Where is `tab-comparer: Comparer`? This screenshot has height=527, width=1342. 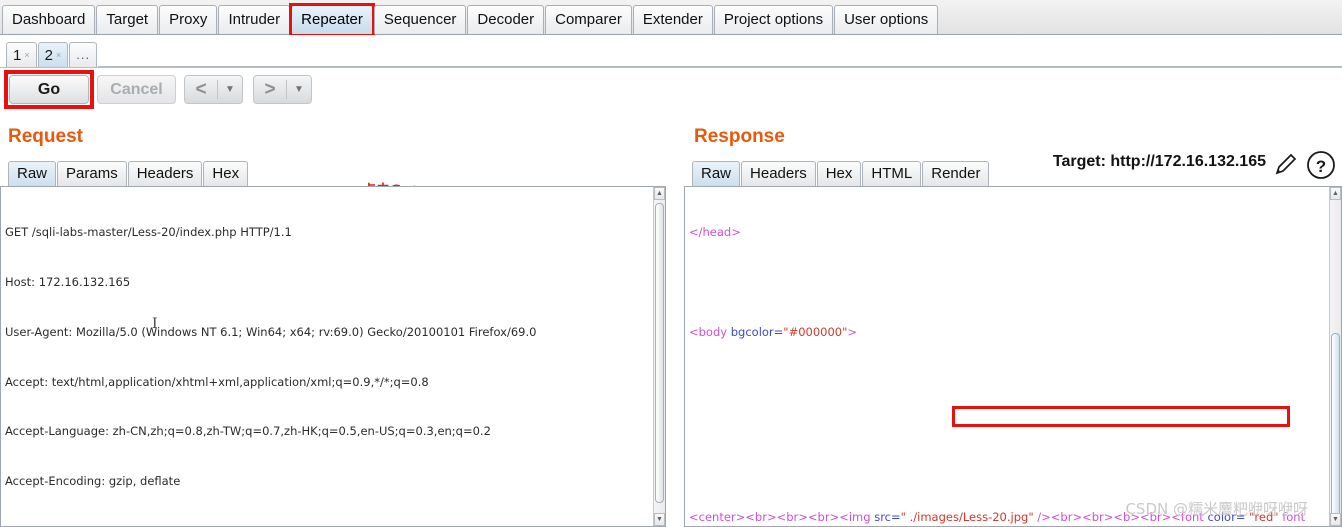 tab-comparer: Comparer is located at coordinates (588, 19).